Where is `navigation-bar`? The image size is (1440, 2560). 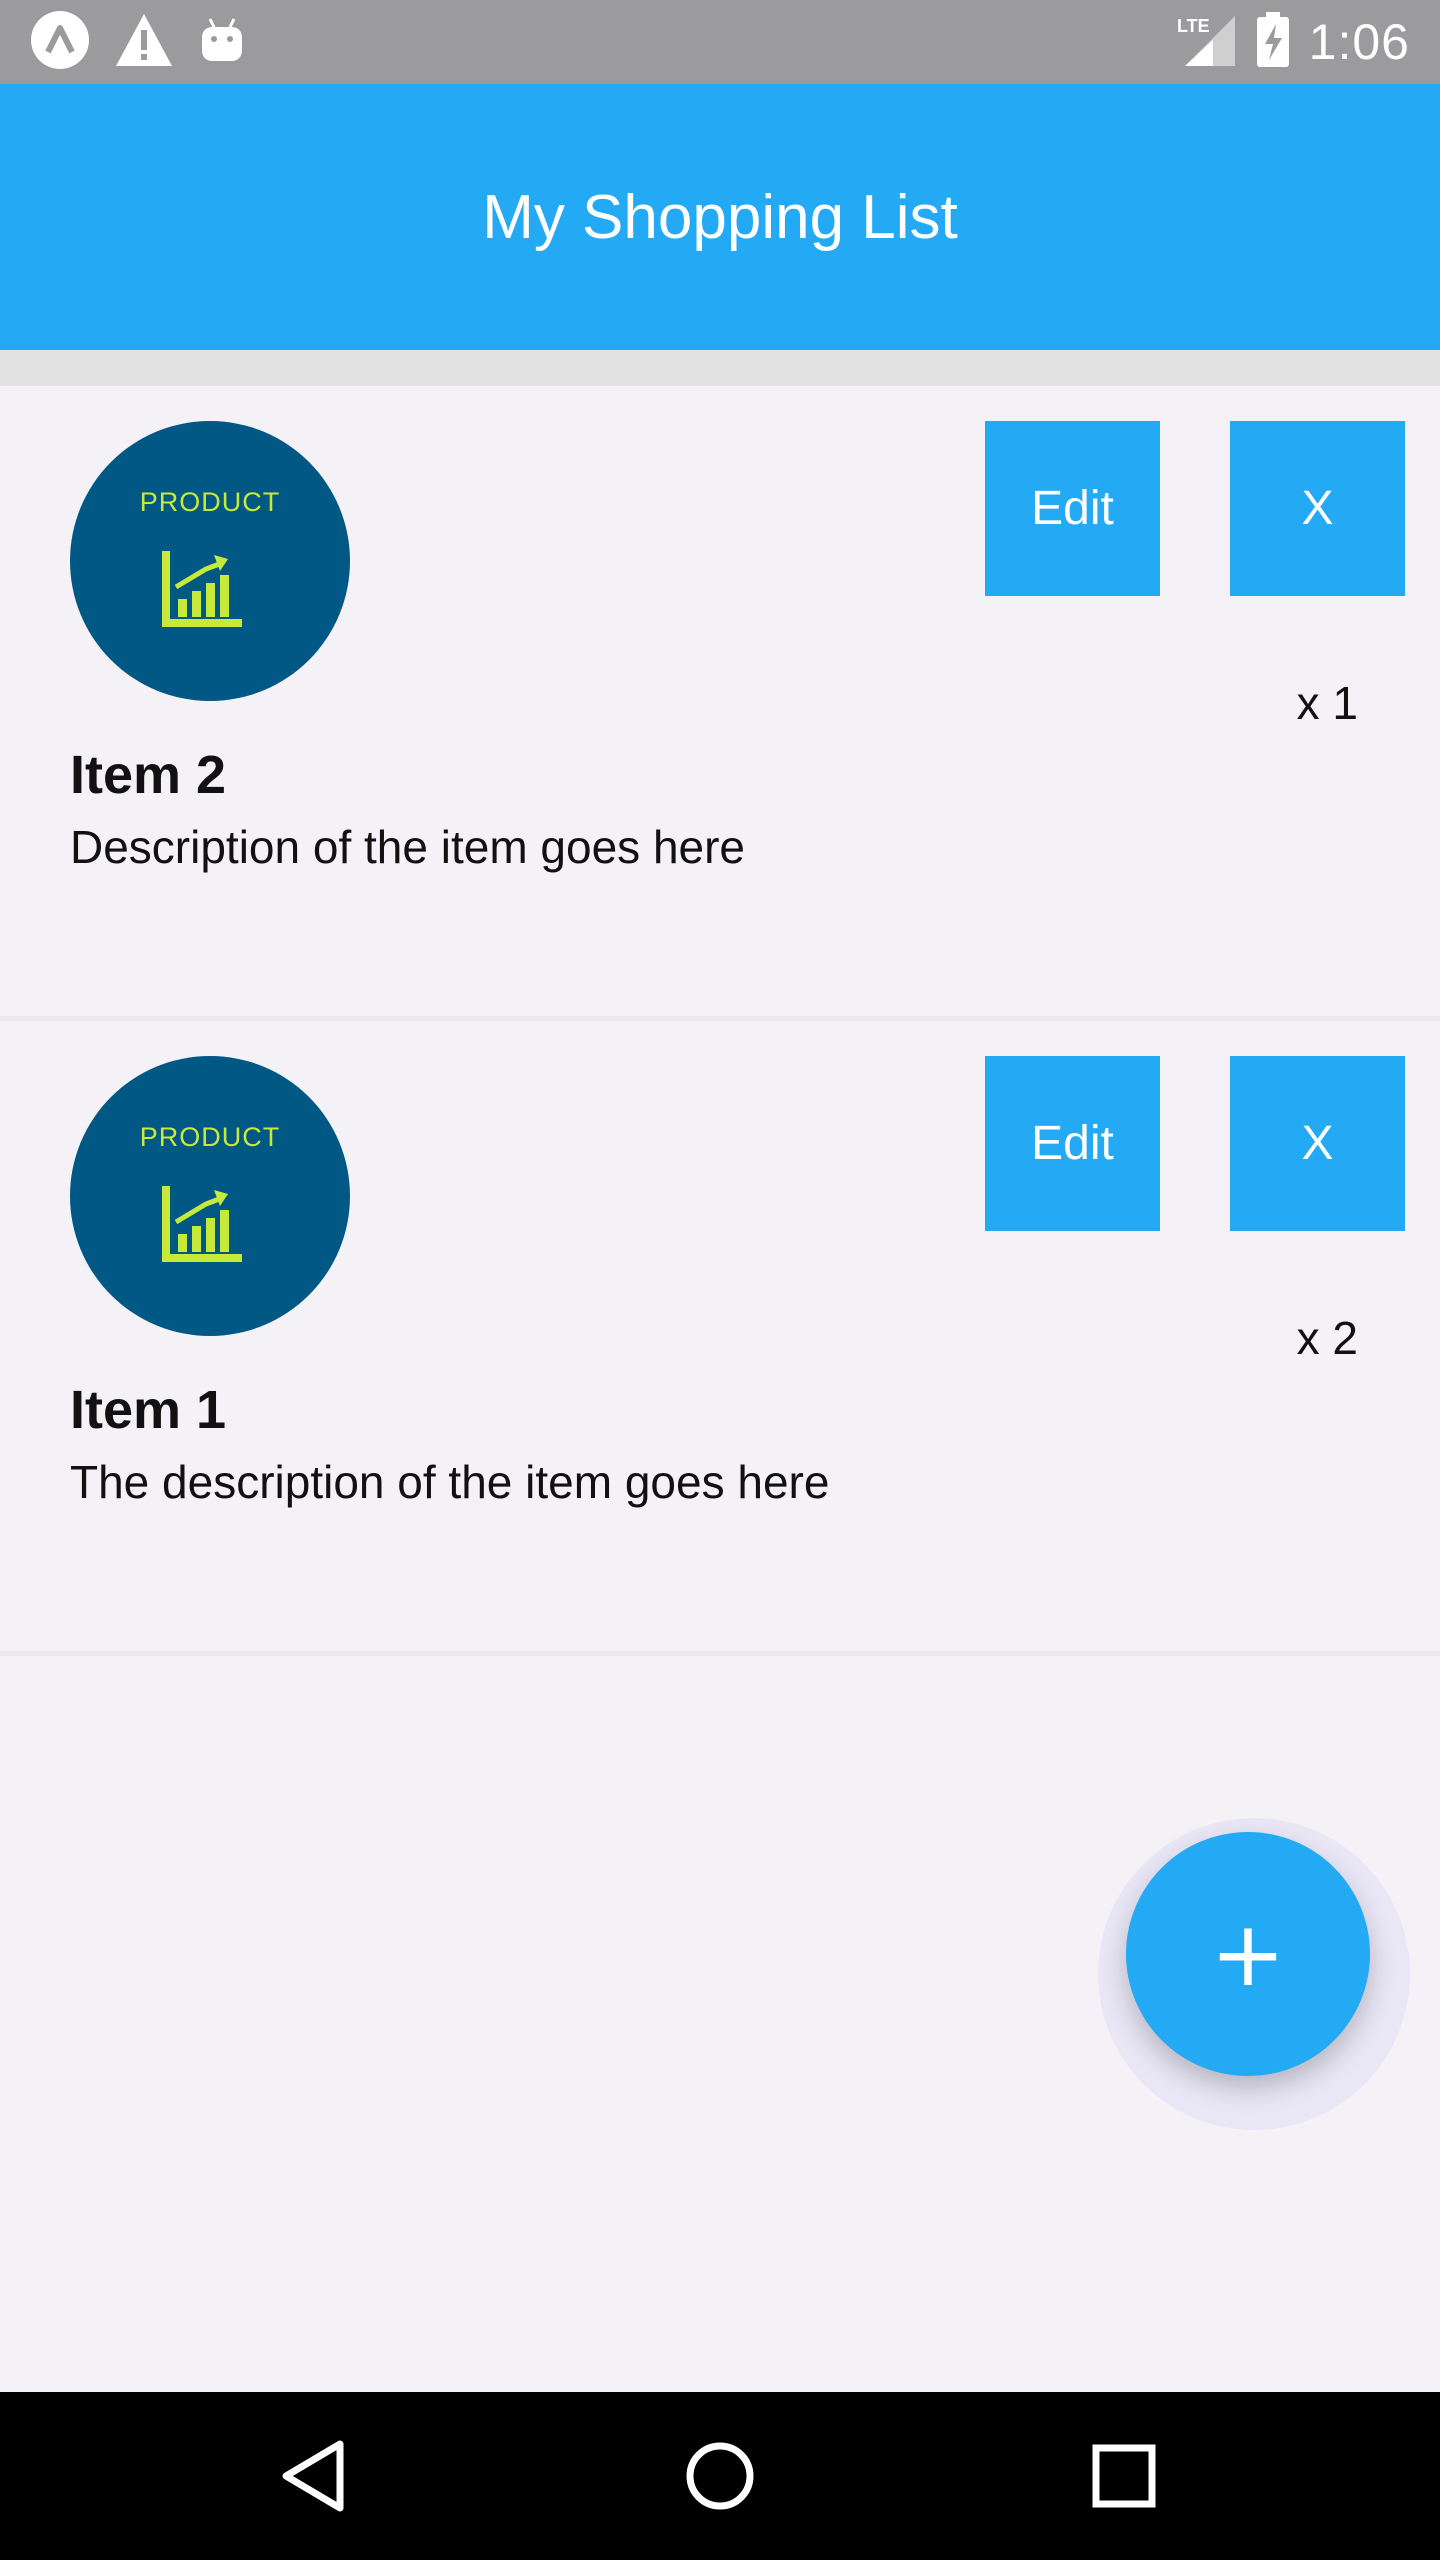 navigation-bar is located at coordinates (720, 2476).